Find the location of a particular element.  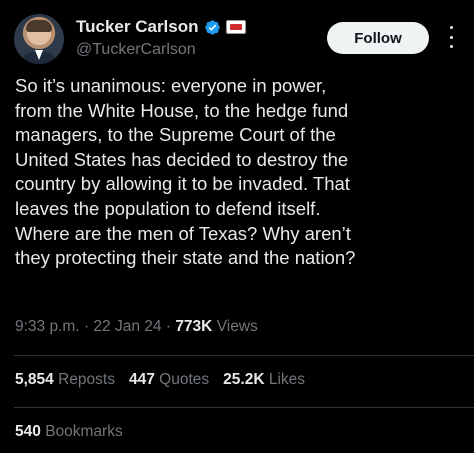

author-display-name: Tucker Carlson is located at coordinates (137, 27).